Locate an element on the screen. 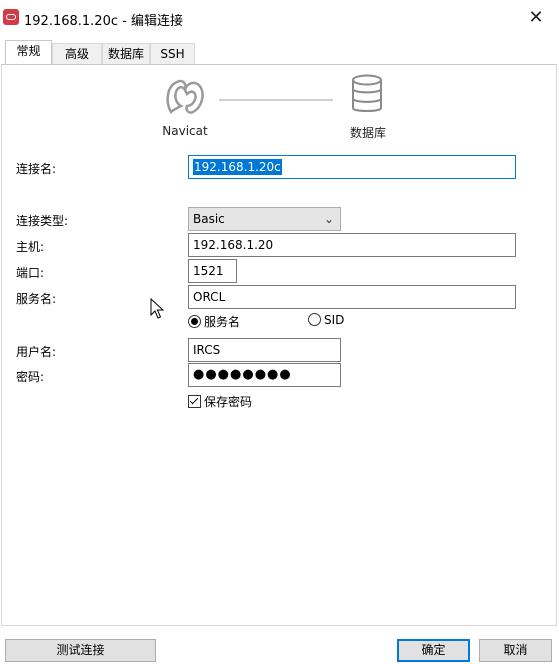  port-label: 端口: is located at coordinates (30, 273).